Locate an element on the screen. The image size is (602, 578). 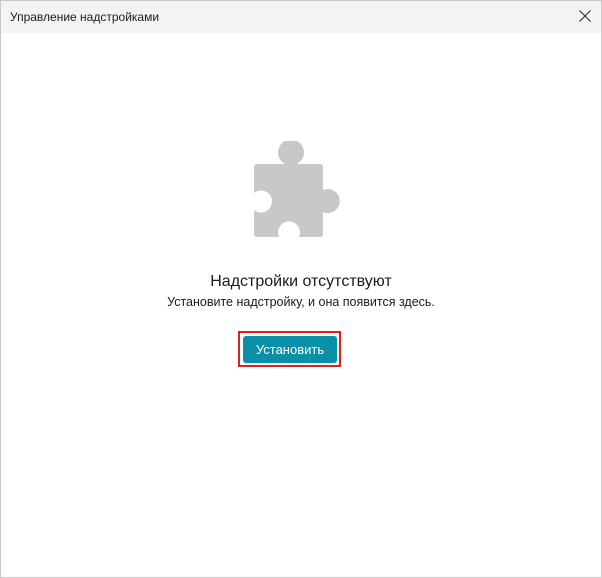
close-icon is located at coordinates (585, 16).